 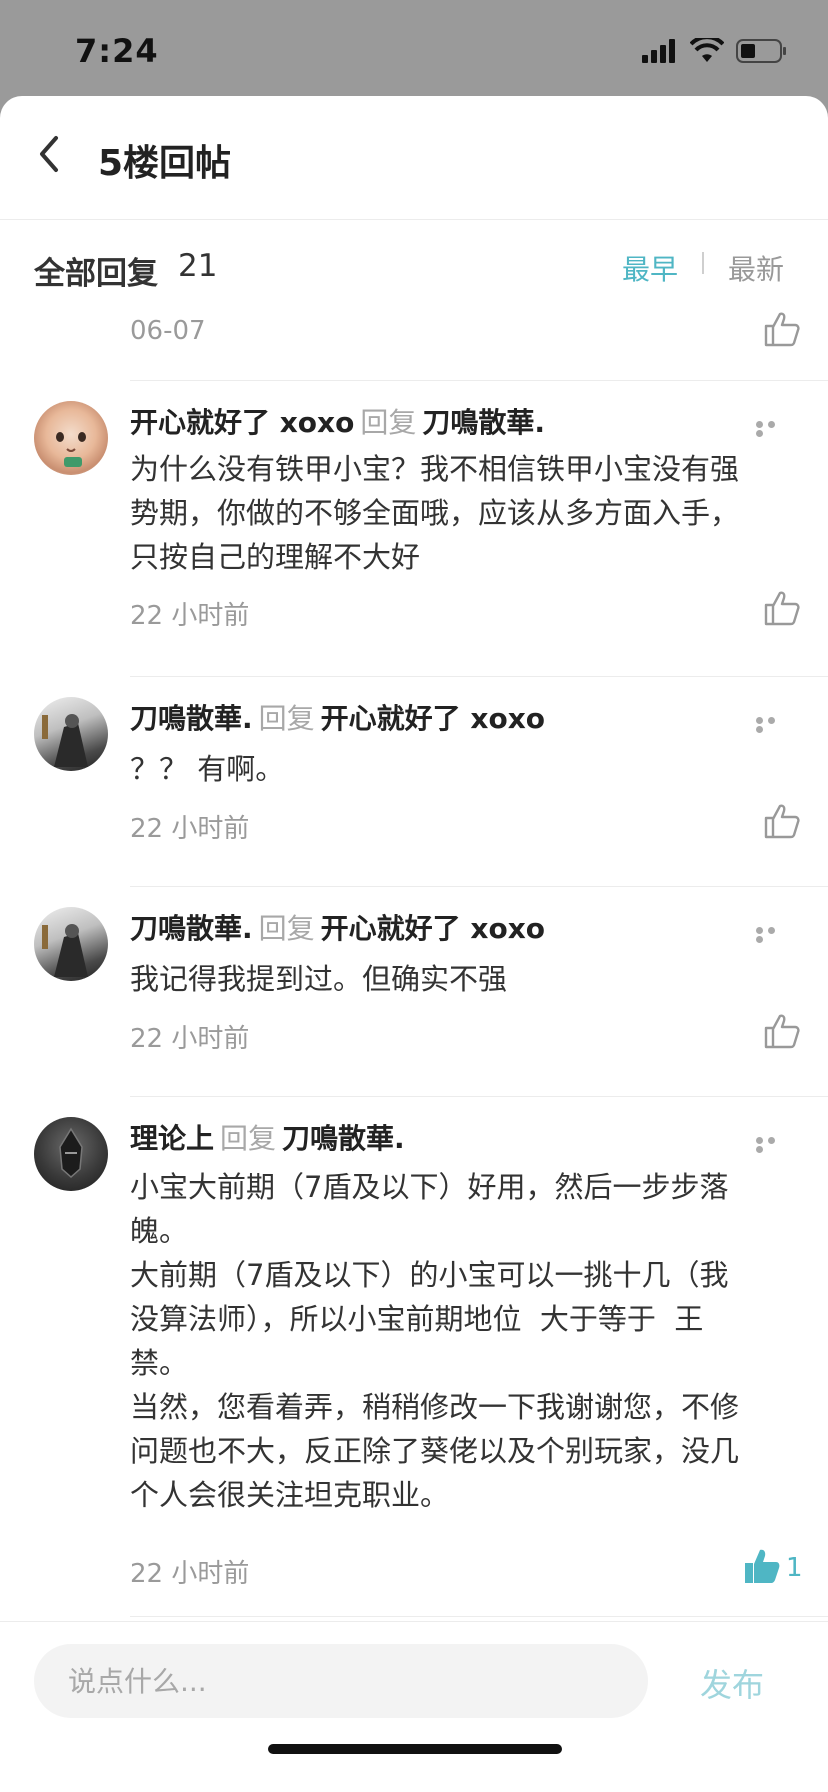 I want to click on comment-line: 当然，您看着弄，稍稍修改一下我谢谢您，不修, so click(x=435, y=1407).